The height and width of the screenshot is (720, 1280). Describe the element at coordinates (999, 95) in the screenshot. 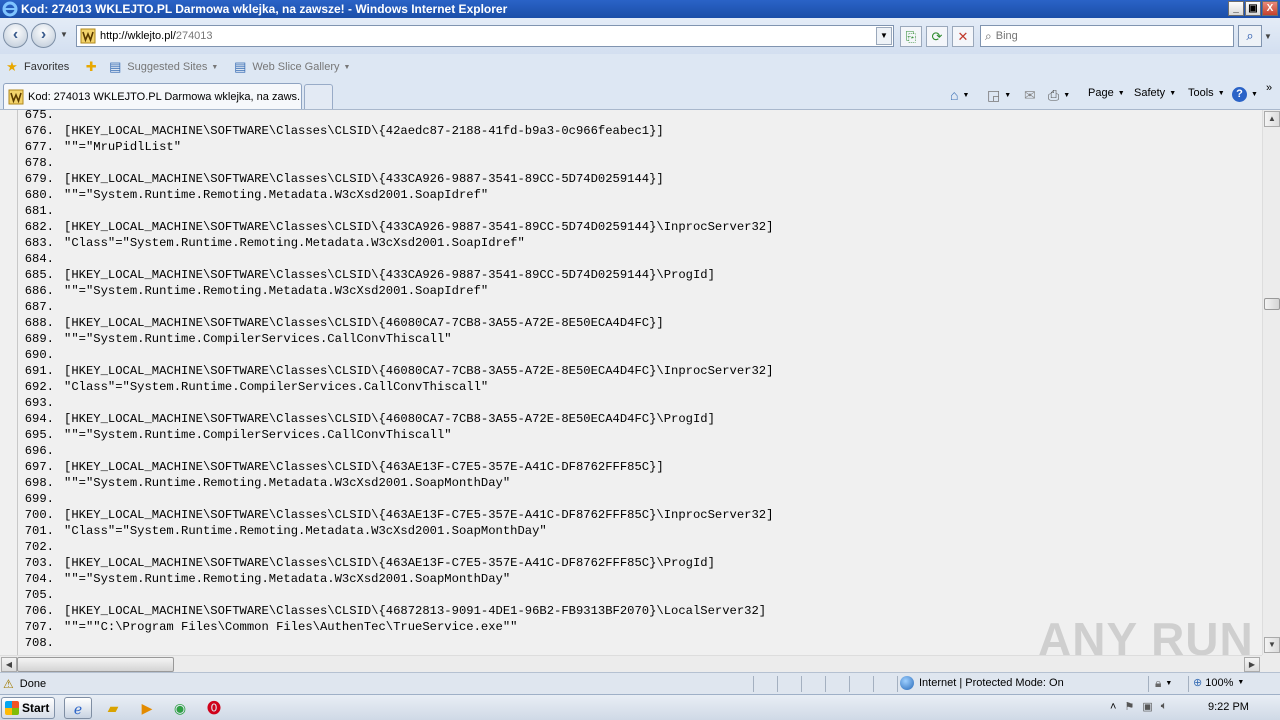

I see `feeds-button: ◲ ▼` at that location.